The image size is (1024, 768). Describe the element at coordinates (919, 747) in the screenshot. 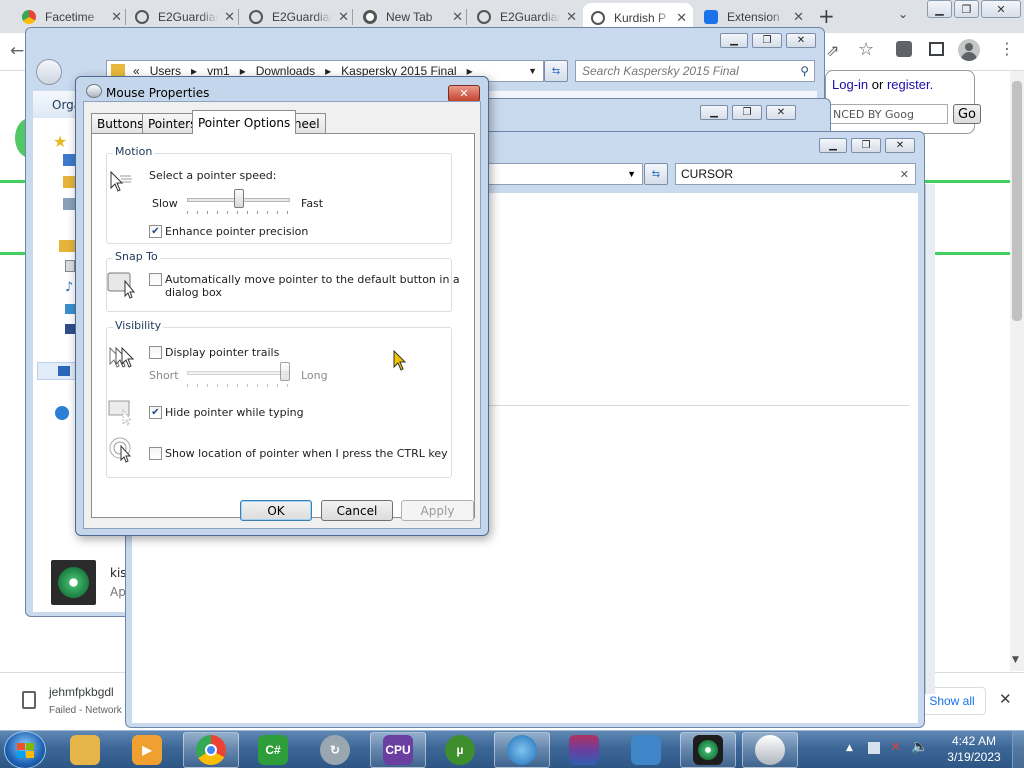

I see `volume-icon: 🔈` at that location.